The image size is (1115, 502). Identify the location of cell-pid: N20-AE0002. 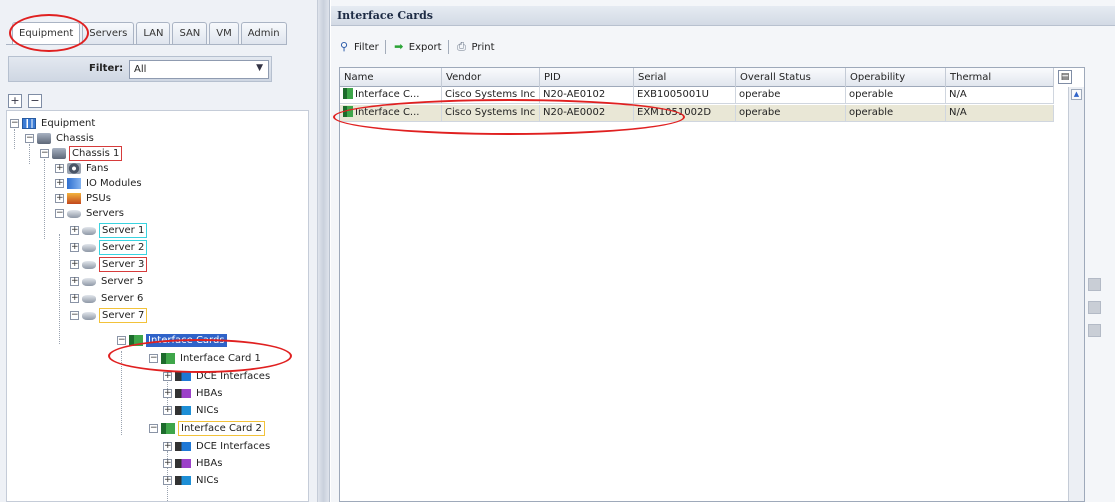
(587, 113).